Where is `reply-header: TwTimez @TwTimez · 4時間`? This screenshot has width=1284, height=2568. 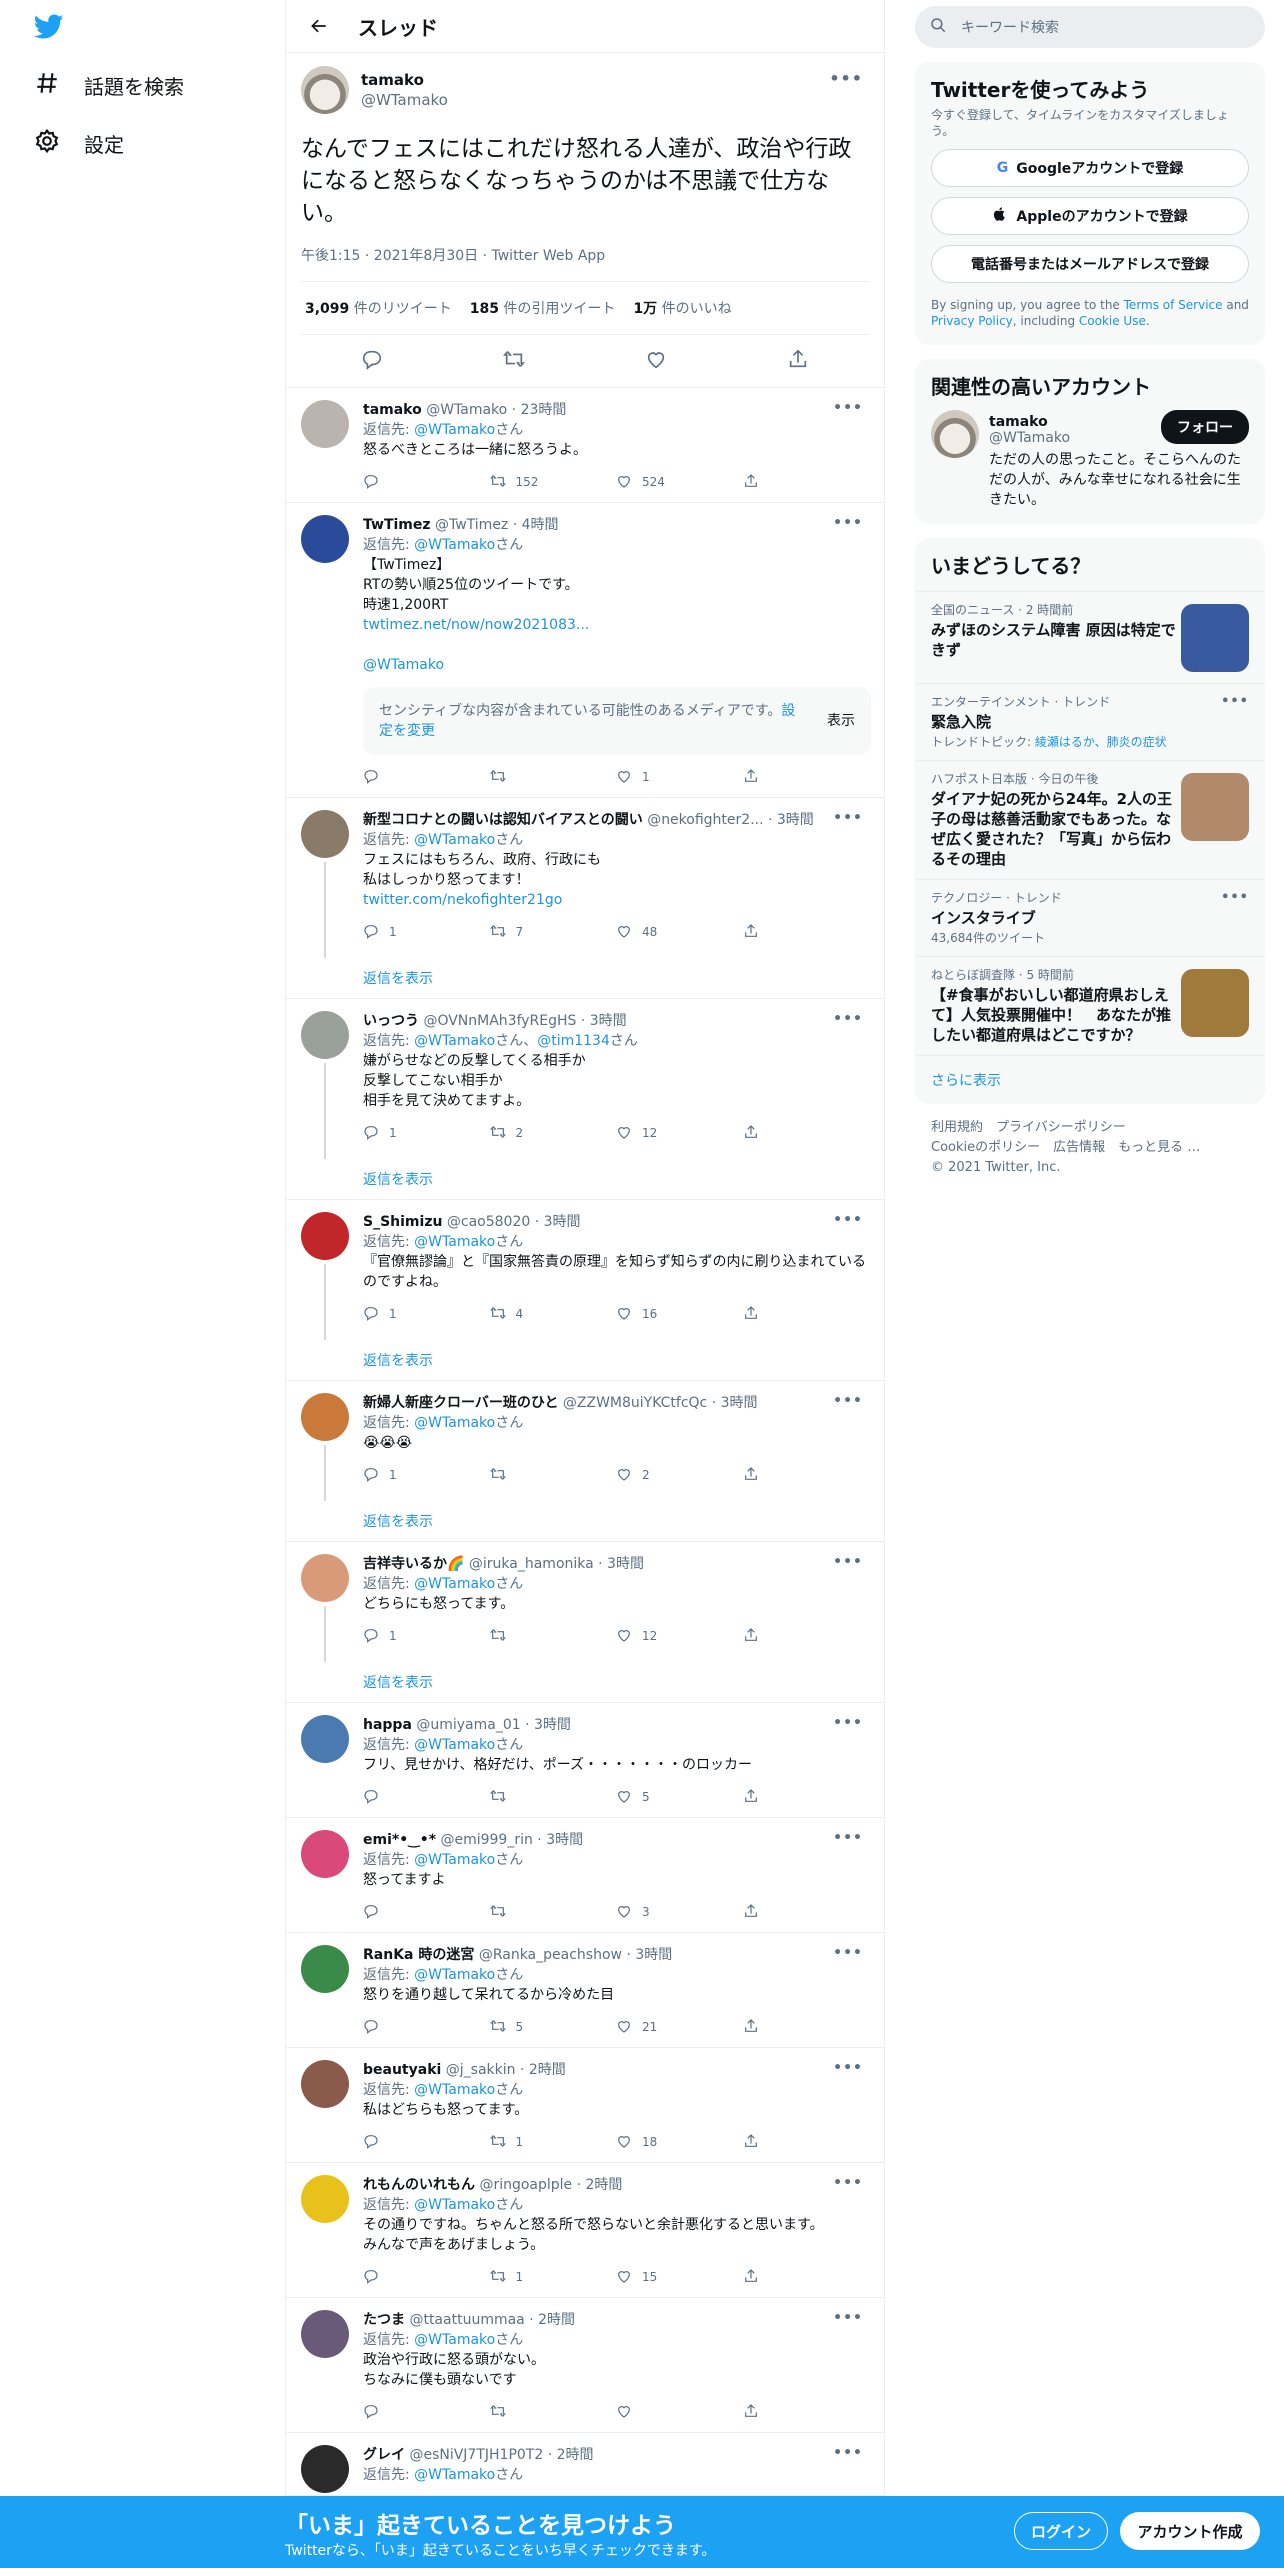
reply-header: TwTimez @TwTimez · 4時間 is located at coordinates (616, 525).